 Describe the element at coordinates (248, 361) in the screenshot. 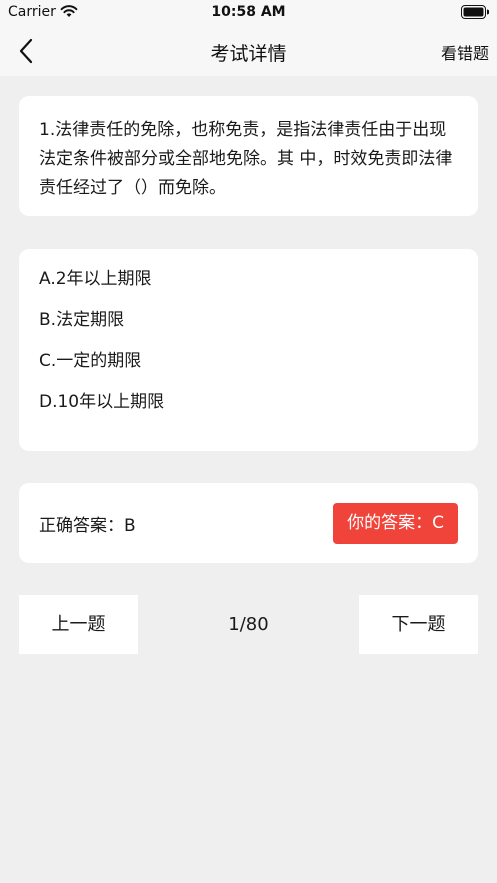

I see `option-c: C.一定的期限` at that location.